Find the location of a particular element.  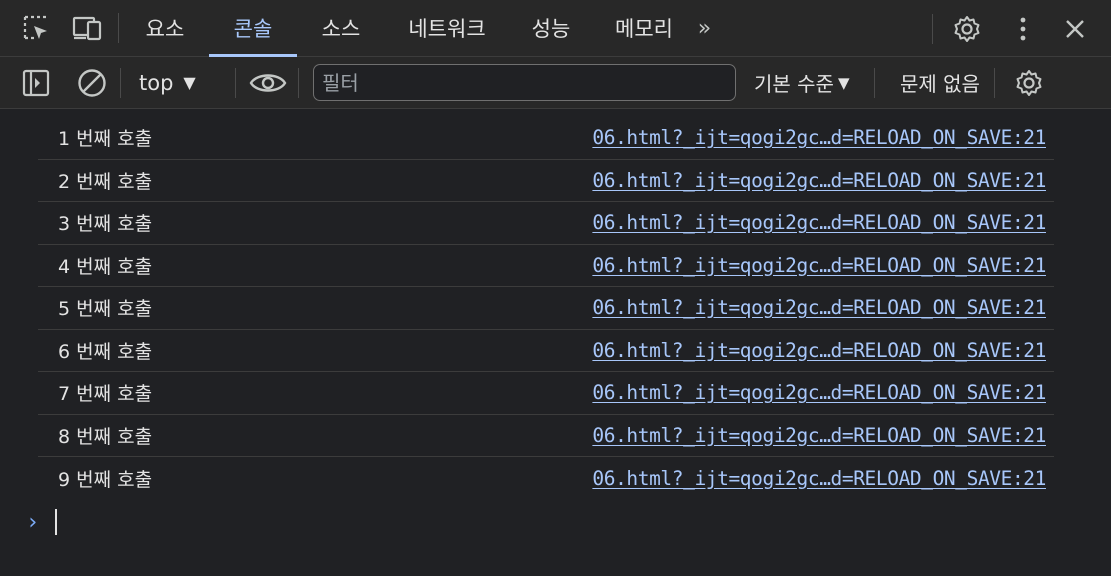

message-text: 5 번째 호출 is located at coordinates (105, 309).